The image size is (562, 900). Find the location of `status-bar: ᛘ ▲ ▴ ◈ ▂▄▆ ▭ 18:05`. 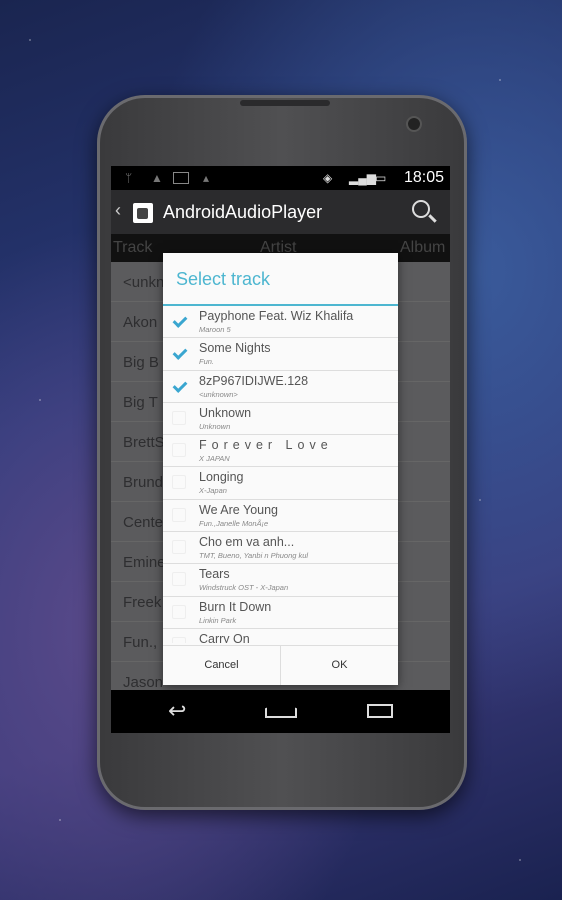

status-bar: ᛘ ▲ ▴ ◈ ▂▄▆ ▭ 18:05 is located at coordinates (280, 178).